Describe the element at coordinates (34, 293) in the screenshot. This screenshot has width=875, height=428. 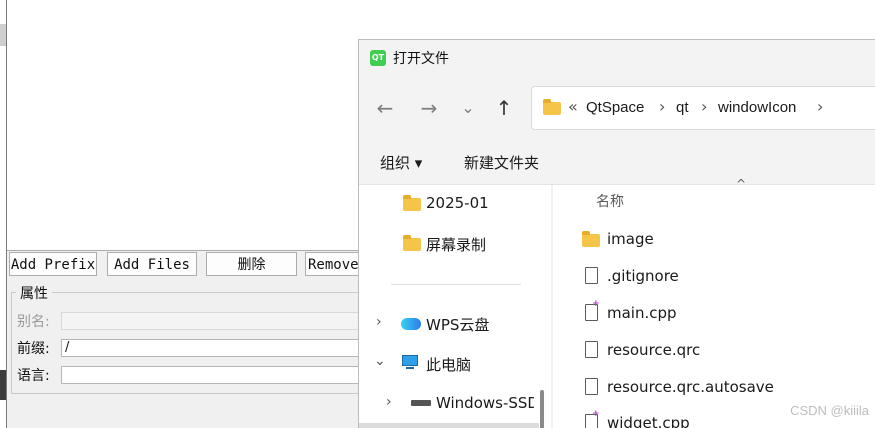
I see `properties-group-title: 属性` at that location.